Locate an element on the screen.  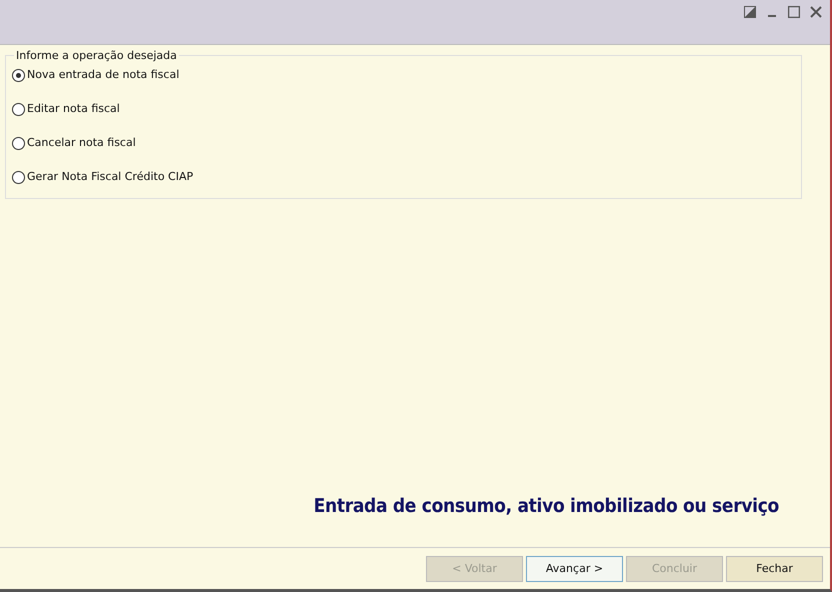
radio-option: Gerar Nota Fiscal Crédito CIAP is located at coordinates (103, 177).